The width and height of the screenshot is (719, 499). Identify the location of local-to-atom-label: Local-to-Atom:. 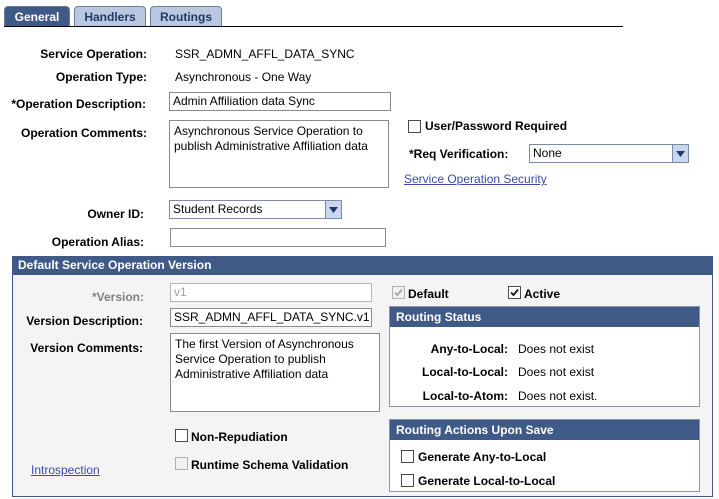
(465, 396).